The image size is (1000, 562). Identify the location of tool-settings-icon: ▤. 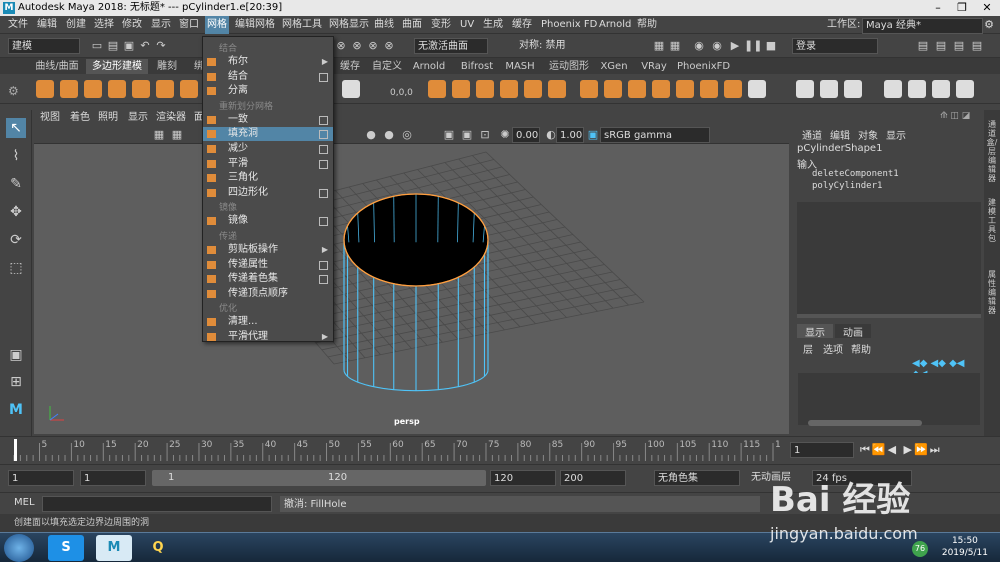
(959, 46).